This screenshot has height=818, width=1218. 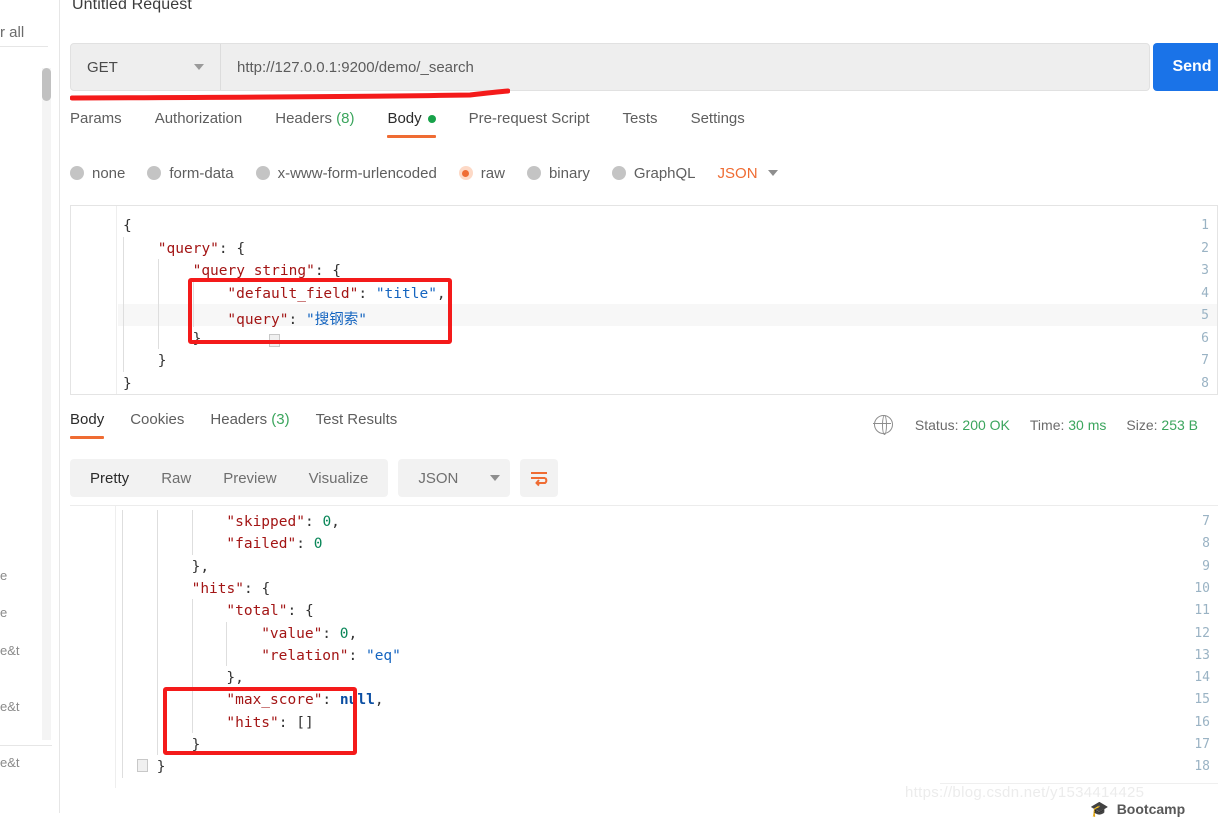 What do you see at coordinates (24, 32) in the screenshot?
I see `clear-all-label: r all` at bounding box center [24, 32].